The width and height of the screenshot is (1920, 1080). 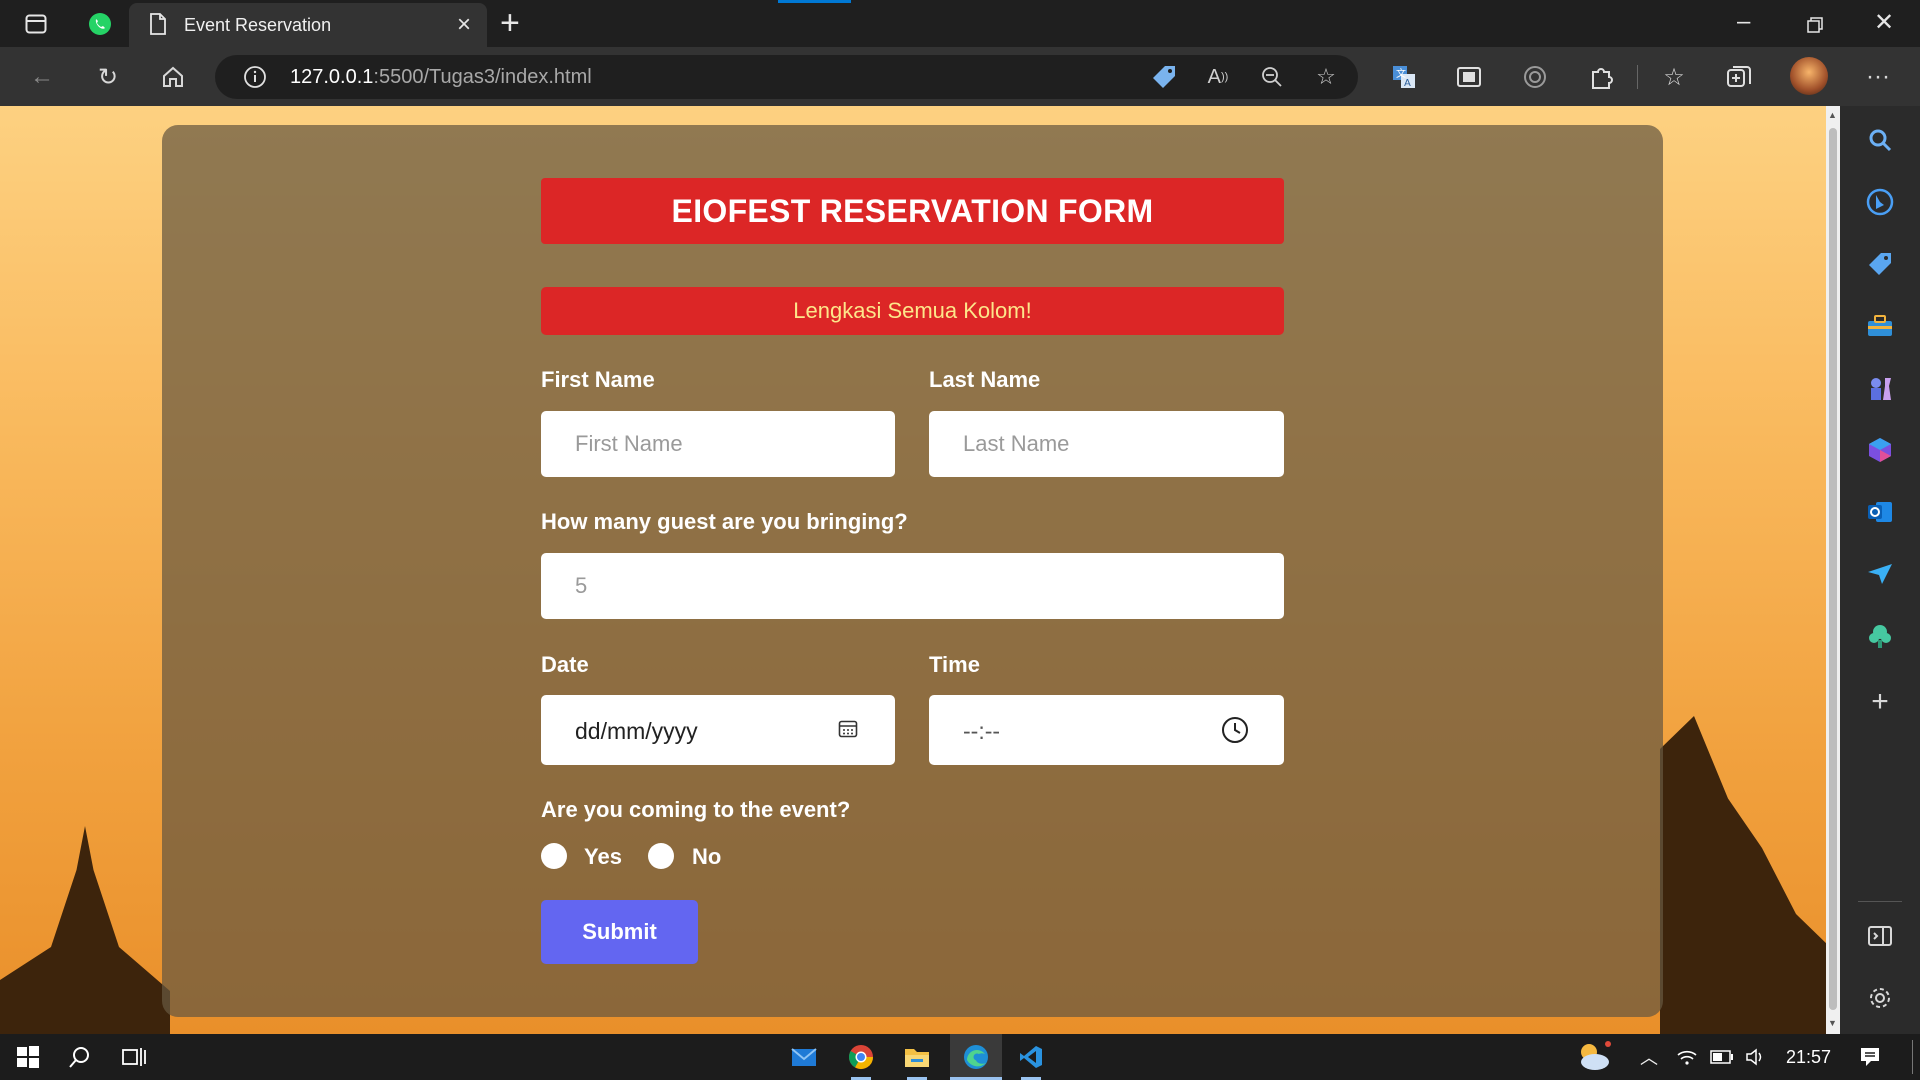 What do you see at coordinates (786, 77) in the screenshot?
I see `address-bar: 127.0.0.1:5500/Tugas3/index.html A)) ☆` at bounding box center [786, 77].